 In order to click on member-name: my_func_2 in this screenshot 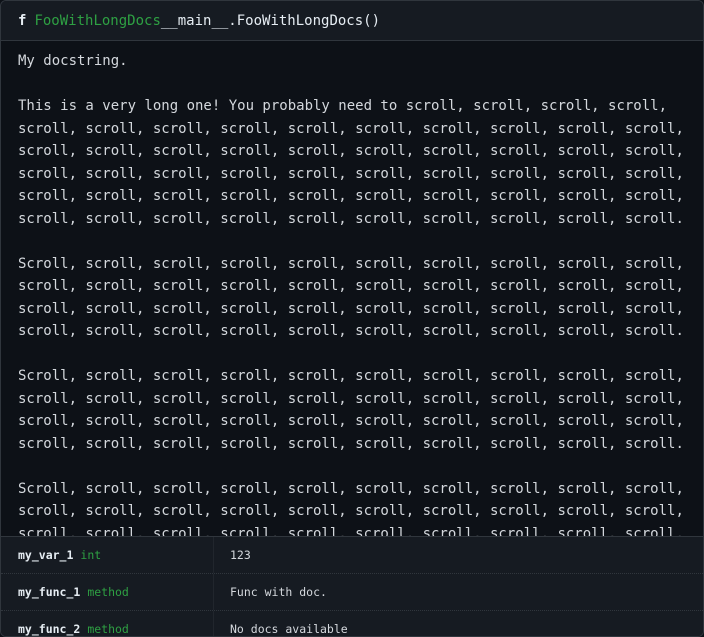, I will do `click(49, 629)`.